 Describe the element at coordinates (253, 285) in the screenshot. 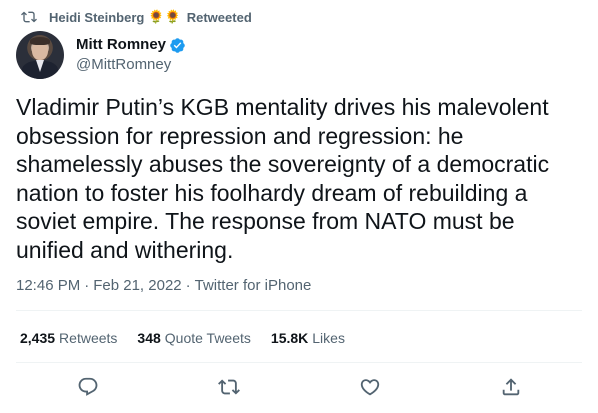

I see `tweet-source: Twitter for iPhone` at that location.